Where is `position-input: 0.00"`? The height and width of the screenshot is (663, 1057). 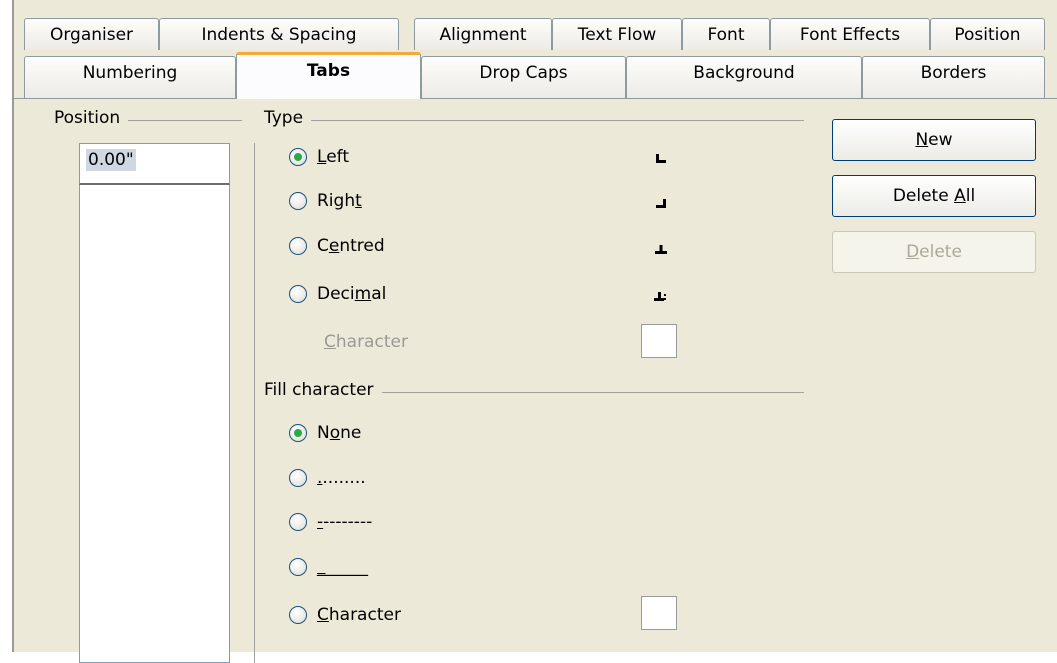
position-input: 0.00" is located at coordinates (154, 164).